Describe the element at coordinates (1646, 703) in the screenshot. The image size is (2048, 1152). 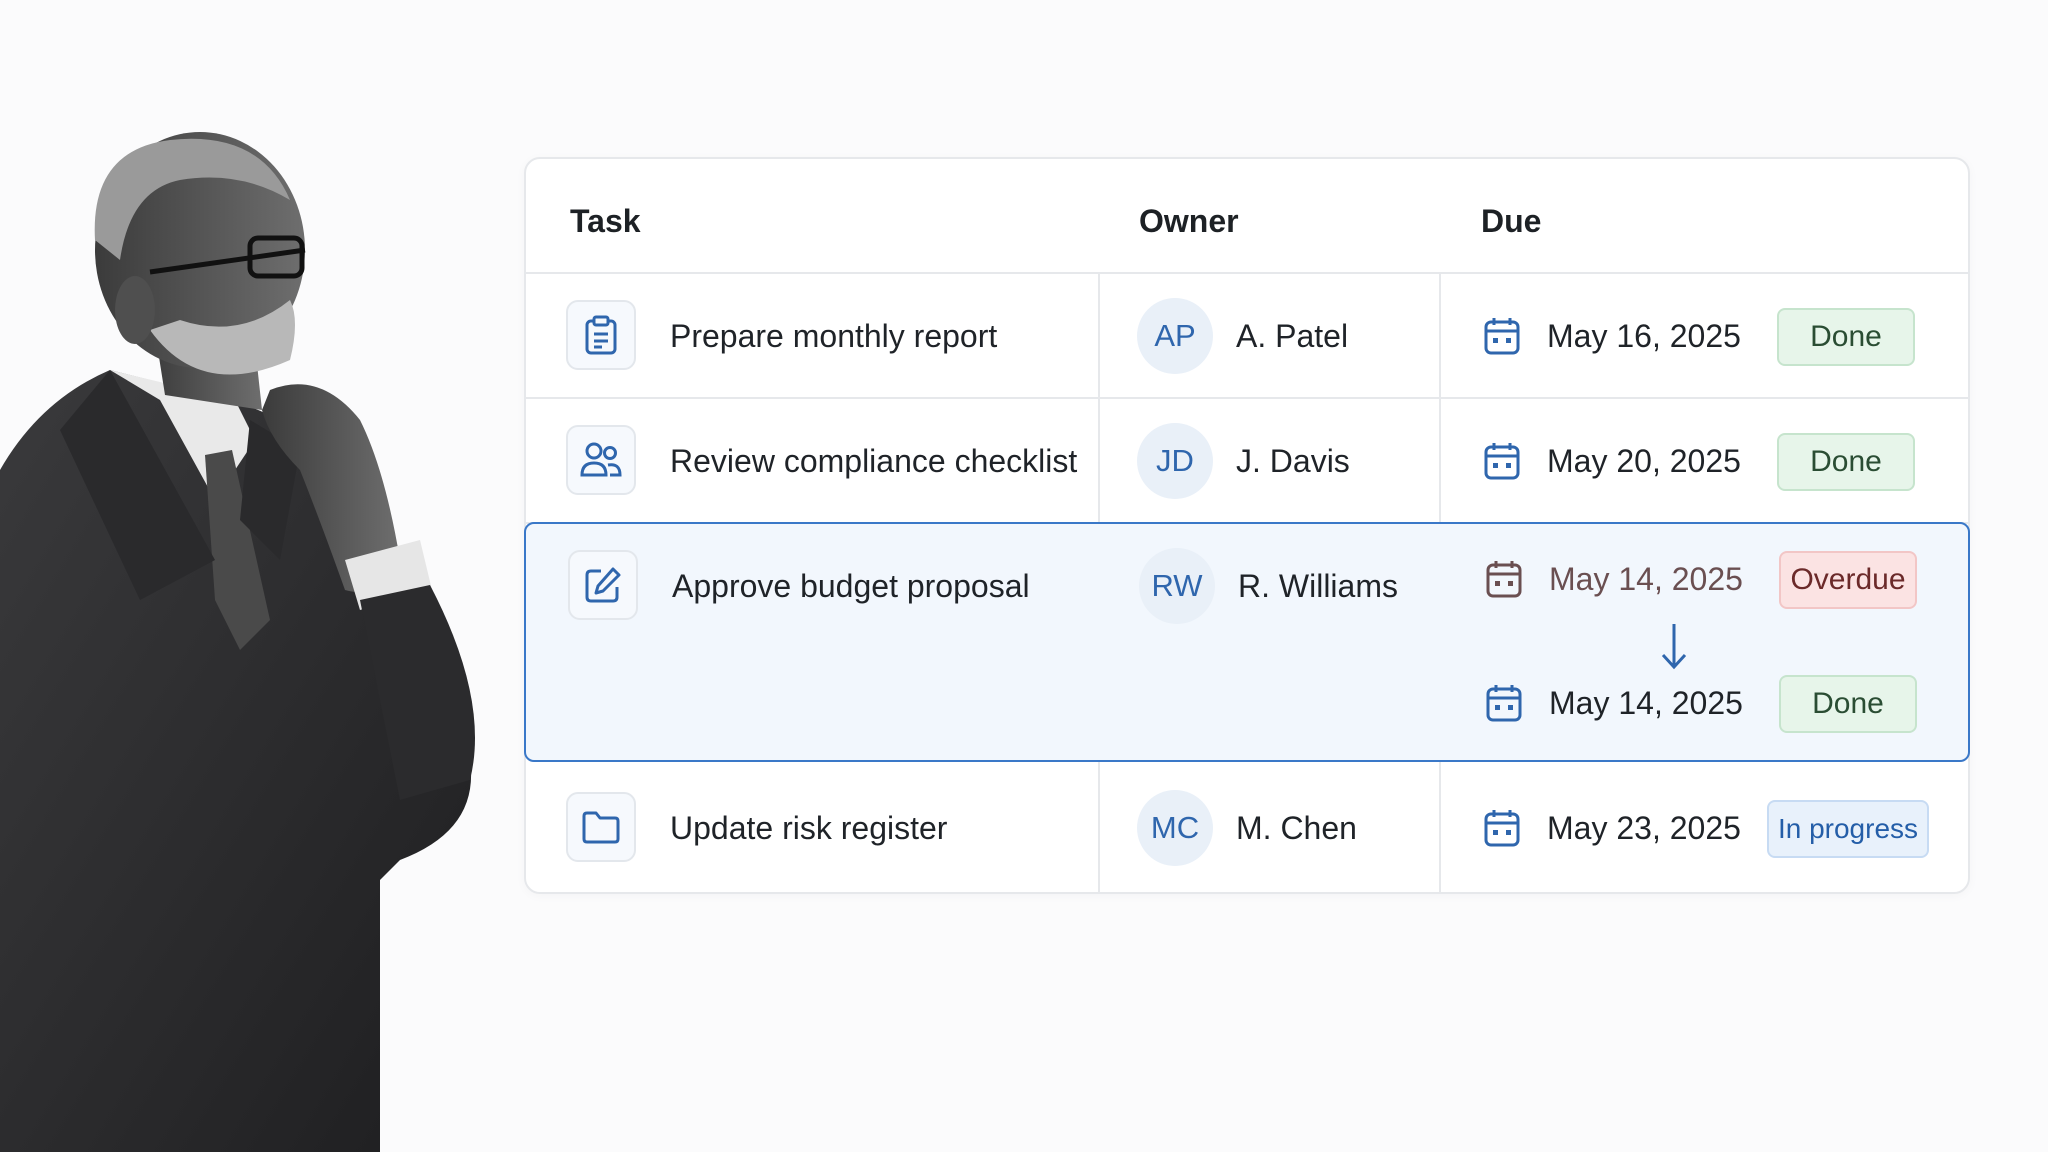
I see `due-date: May 14, 2025` at that location.